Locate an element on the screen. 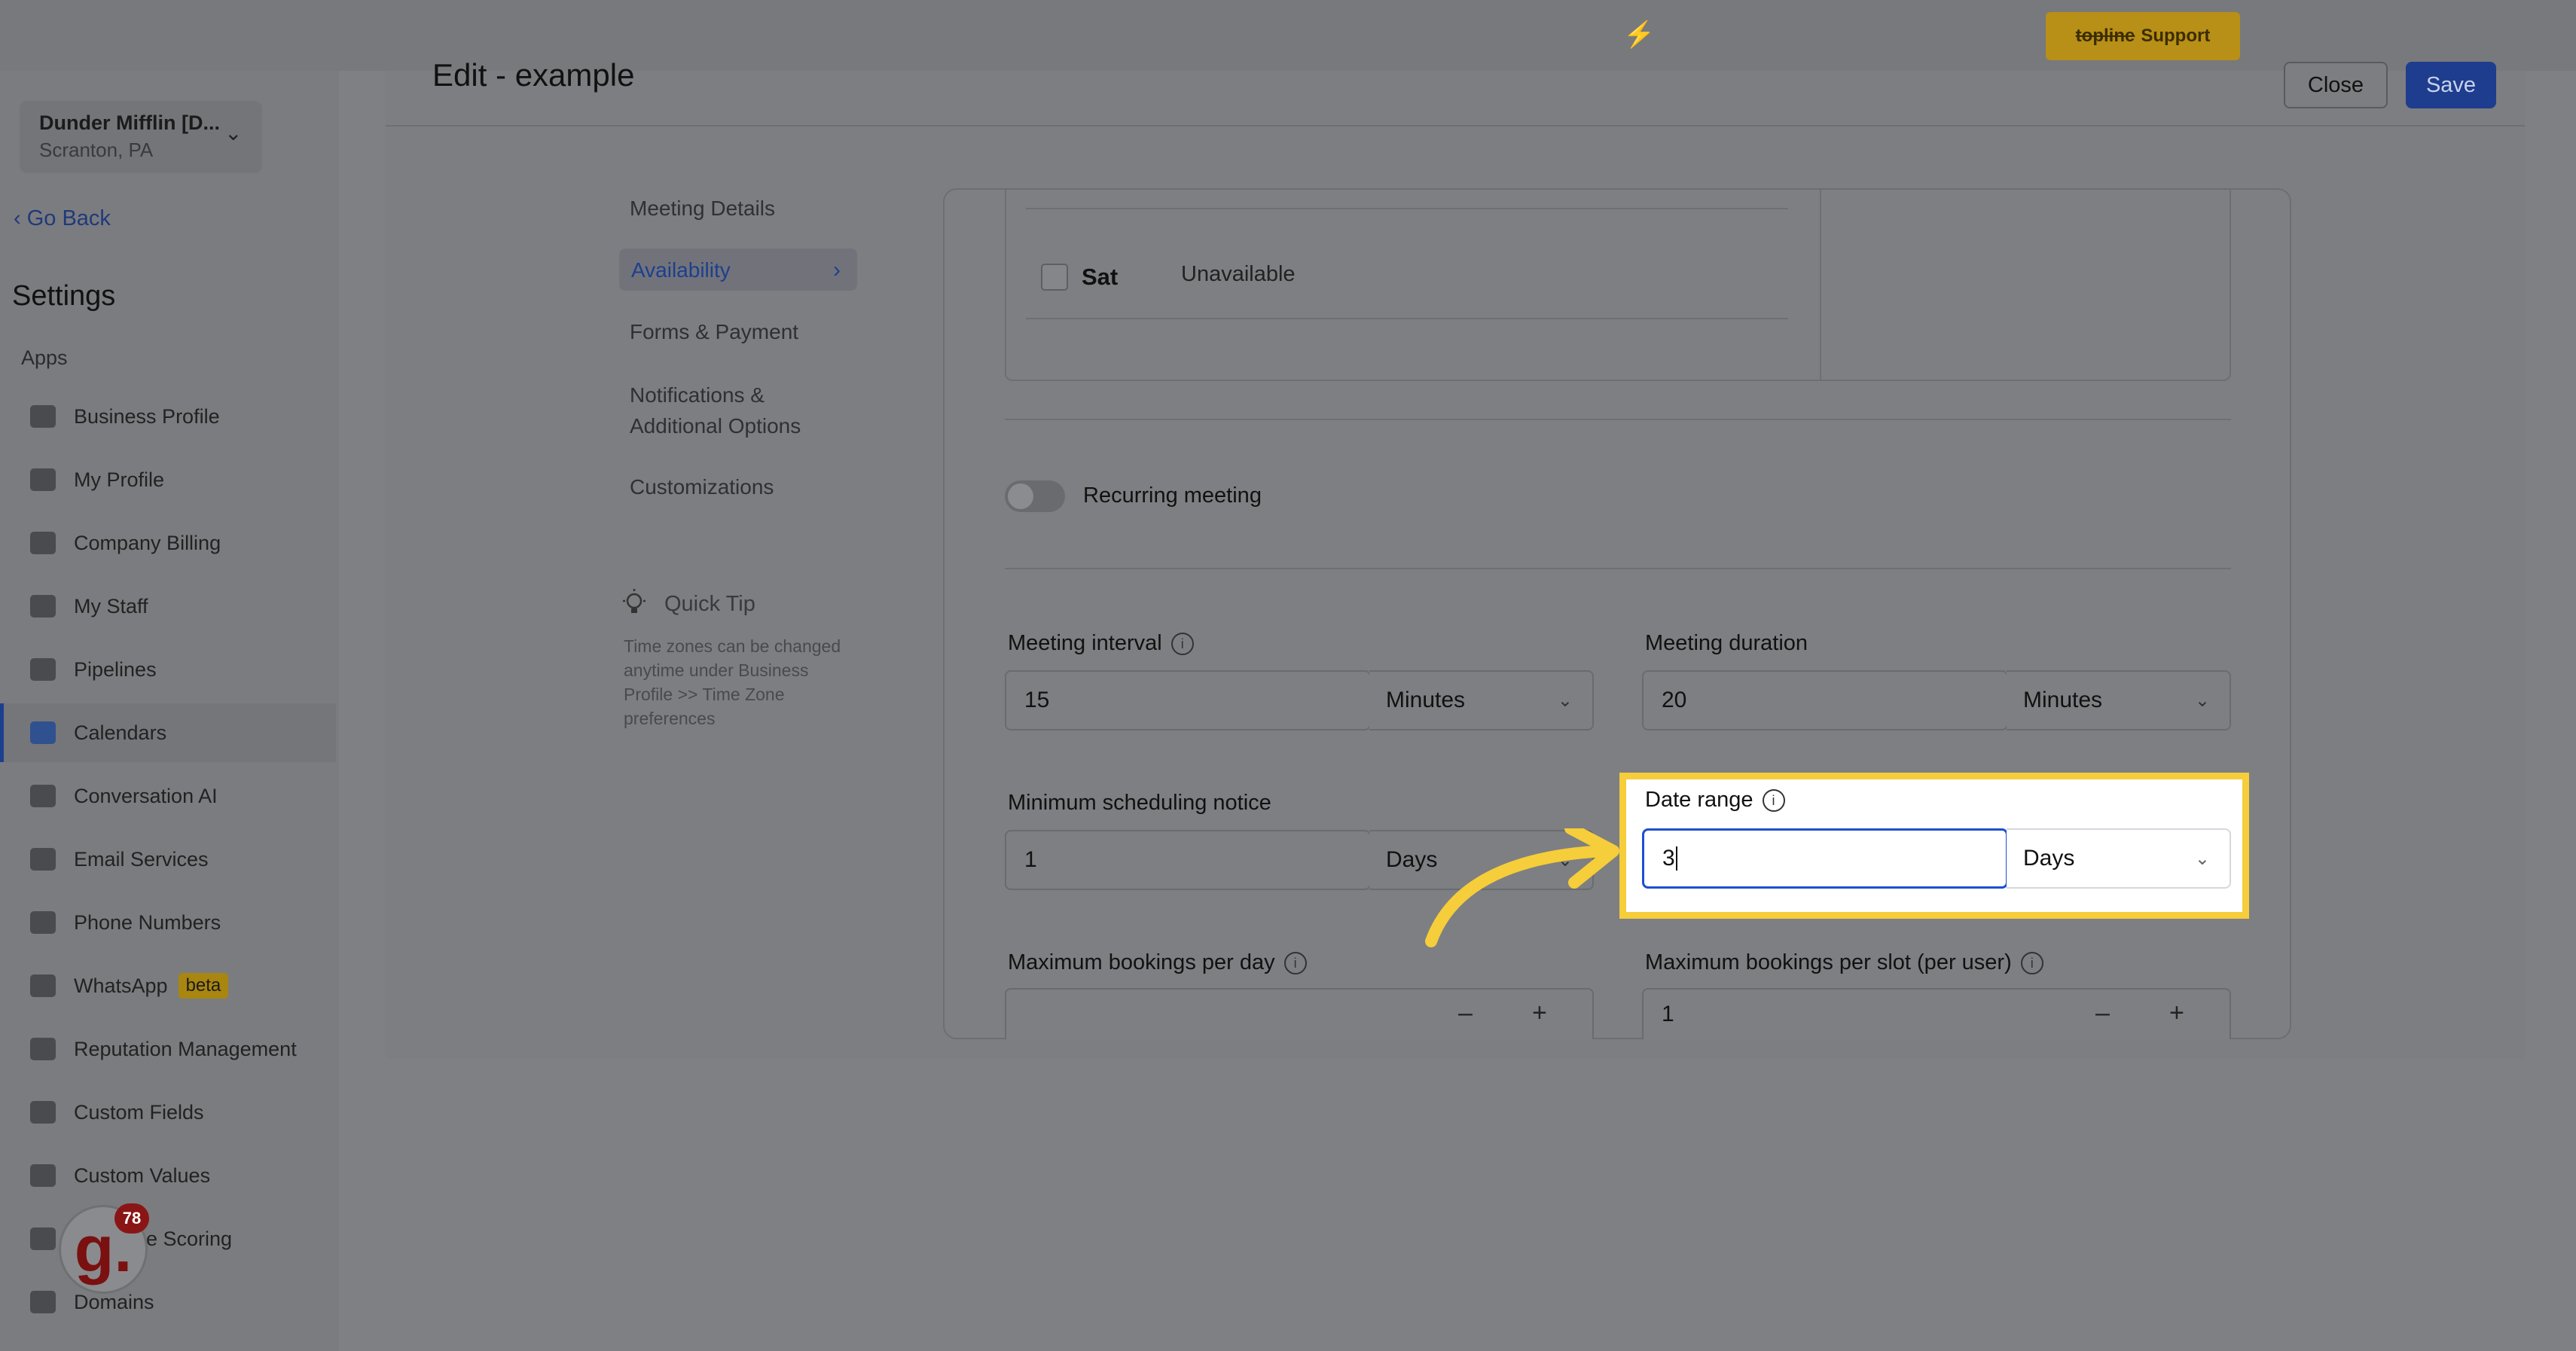 The image size is (2576, 1351). briefcase-icon is located at coordinates (43, 416).